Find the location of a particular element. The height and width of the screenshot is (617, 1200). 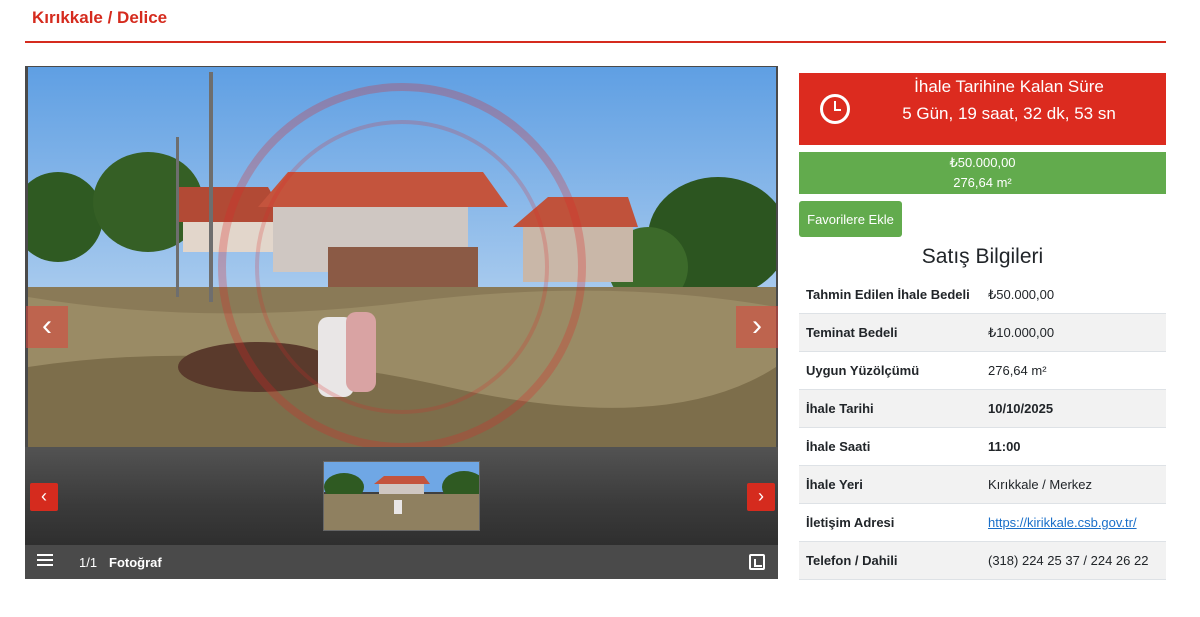

photo-counter: 1/1 is located at coordinates (88, 562).